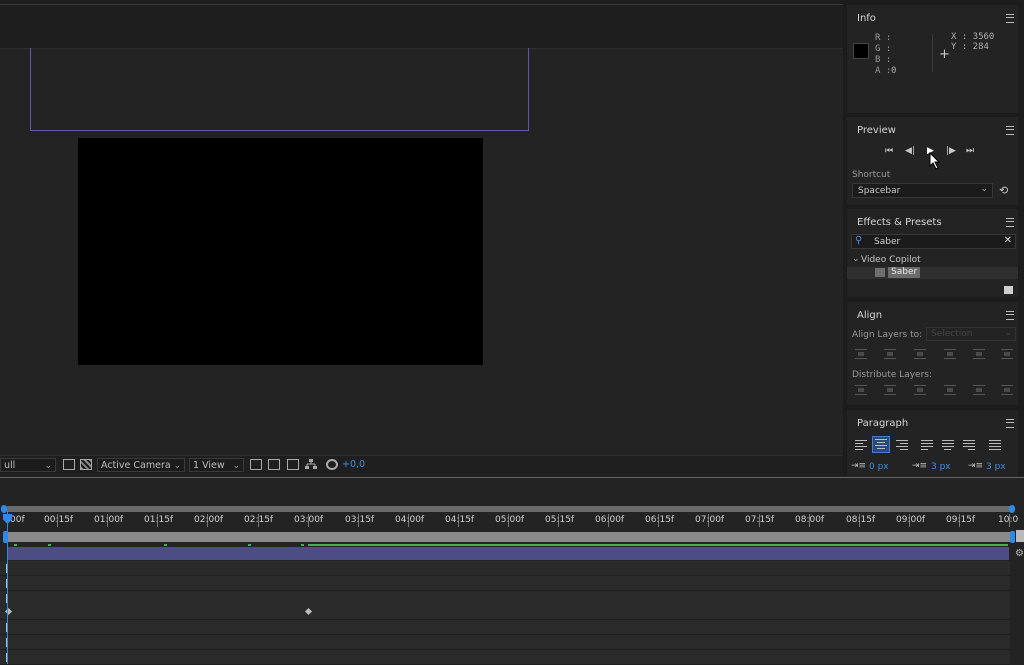  I want to click on layer-duration-bar, so click(508, 553).